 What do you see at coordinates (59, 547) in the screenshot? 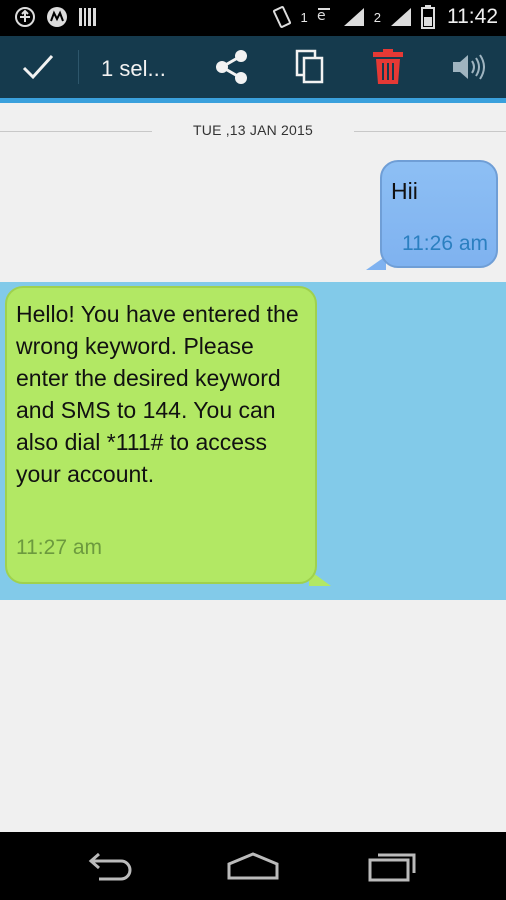
I see `message-time: 11:27 am` at bounding box center [59, 547].